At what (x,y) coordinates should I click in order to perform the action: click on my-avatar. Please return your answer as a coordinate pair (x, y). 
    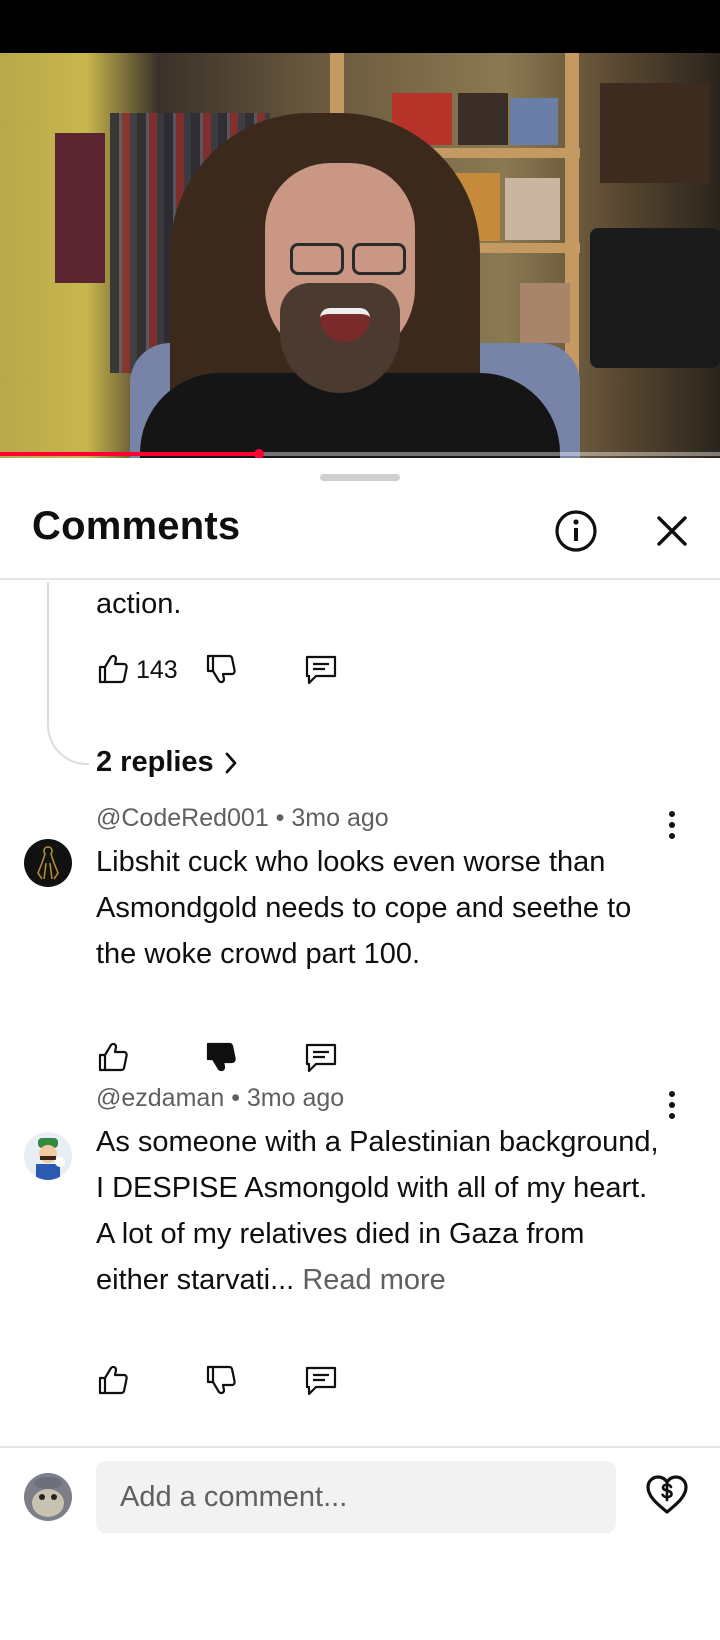
    Looking at the image, I should click on (48, 1497).